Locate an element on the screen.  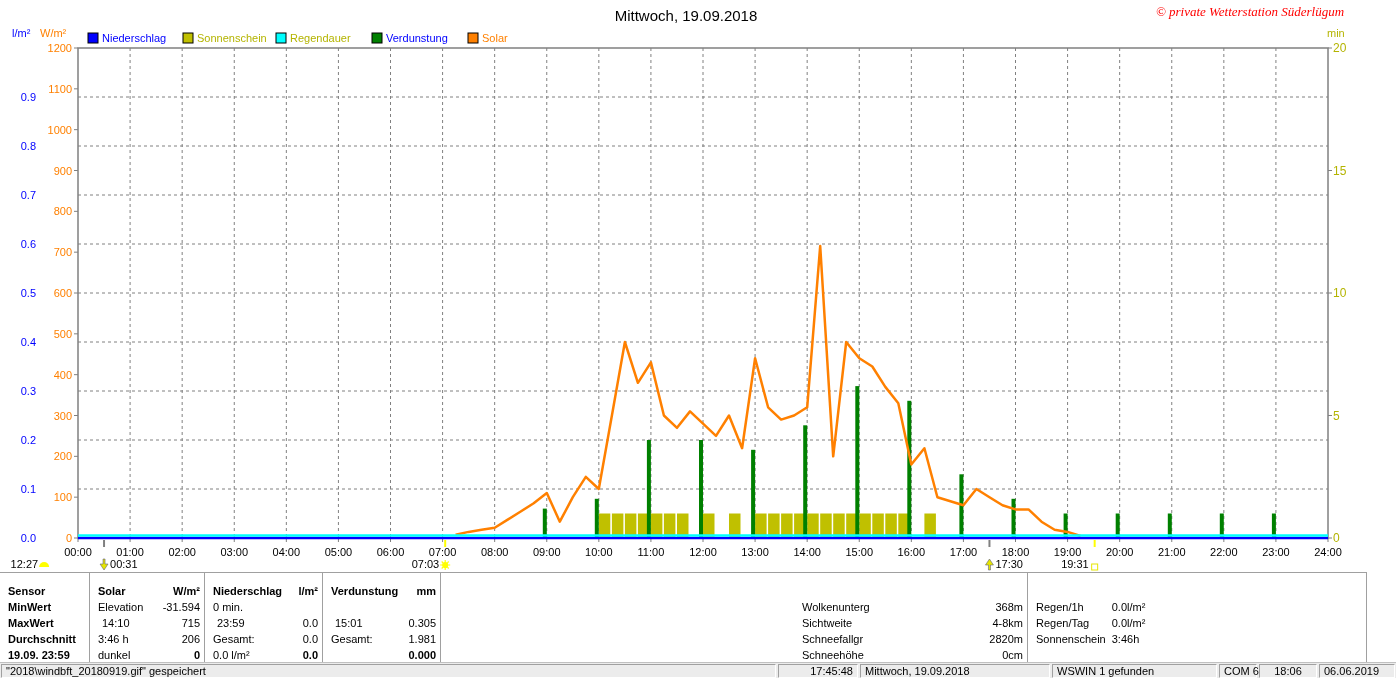
axis-tick-label: 0.2 is located at coordinates (28, 440).